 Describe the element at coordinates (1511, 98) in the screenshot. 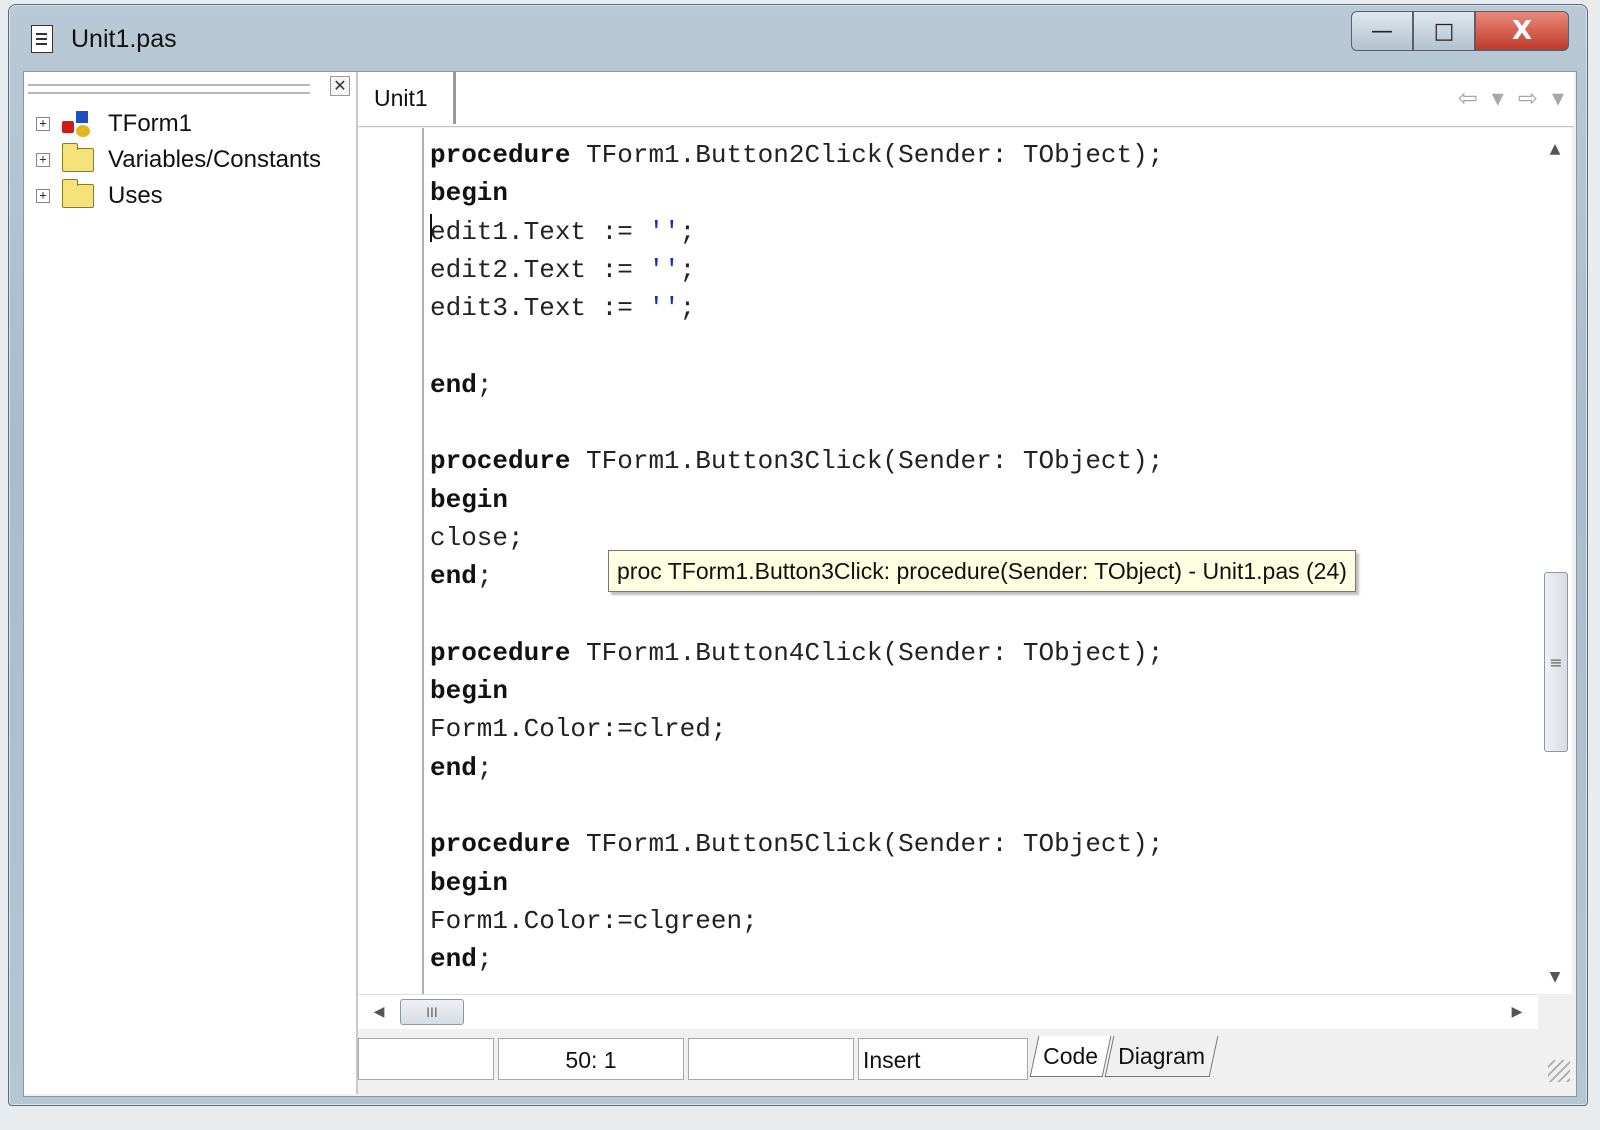

I see `navigation-arrows: ⇦ ▾ ⇨ ▾` at that location.